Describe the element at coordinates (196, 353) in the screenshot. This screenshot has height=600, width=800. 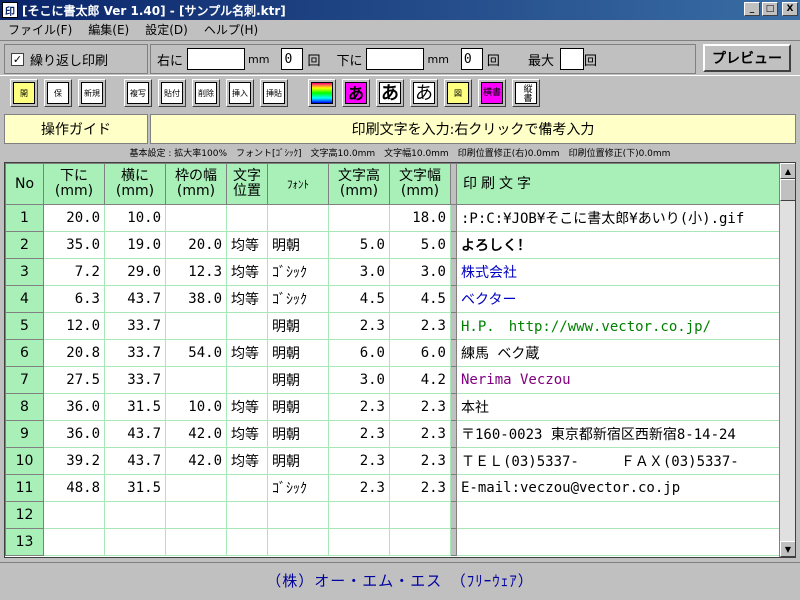
I see `frame-width-cell: 54.0` at that location.